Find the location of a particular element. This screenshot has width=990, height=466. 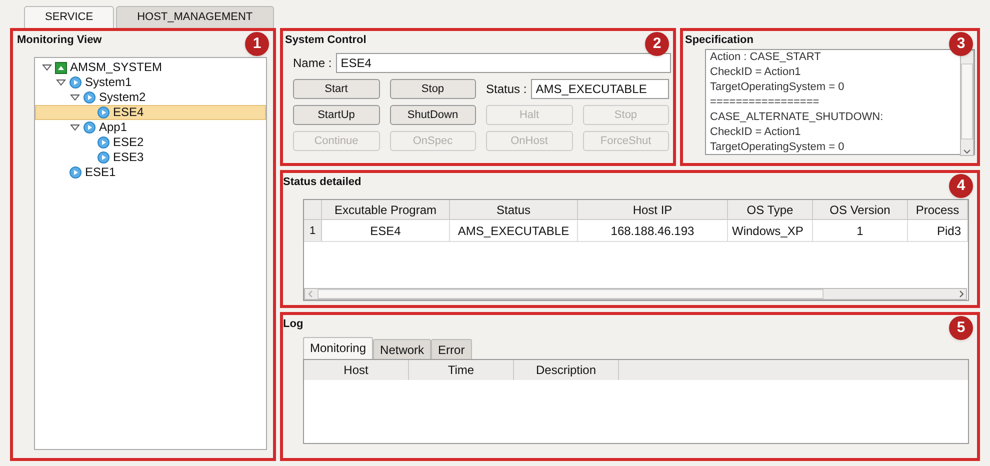

table-cell: ESE4 is located at coordinates (386, 230).